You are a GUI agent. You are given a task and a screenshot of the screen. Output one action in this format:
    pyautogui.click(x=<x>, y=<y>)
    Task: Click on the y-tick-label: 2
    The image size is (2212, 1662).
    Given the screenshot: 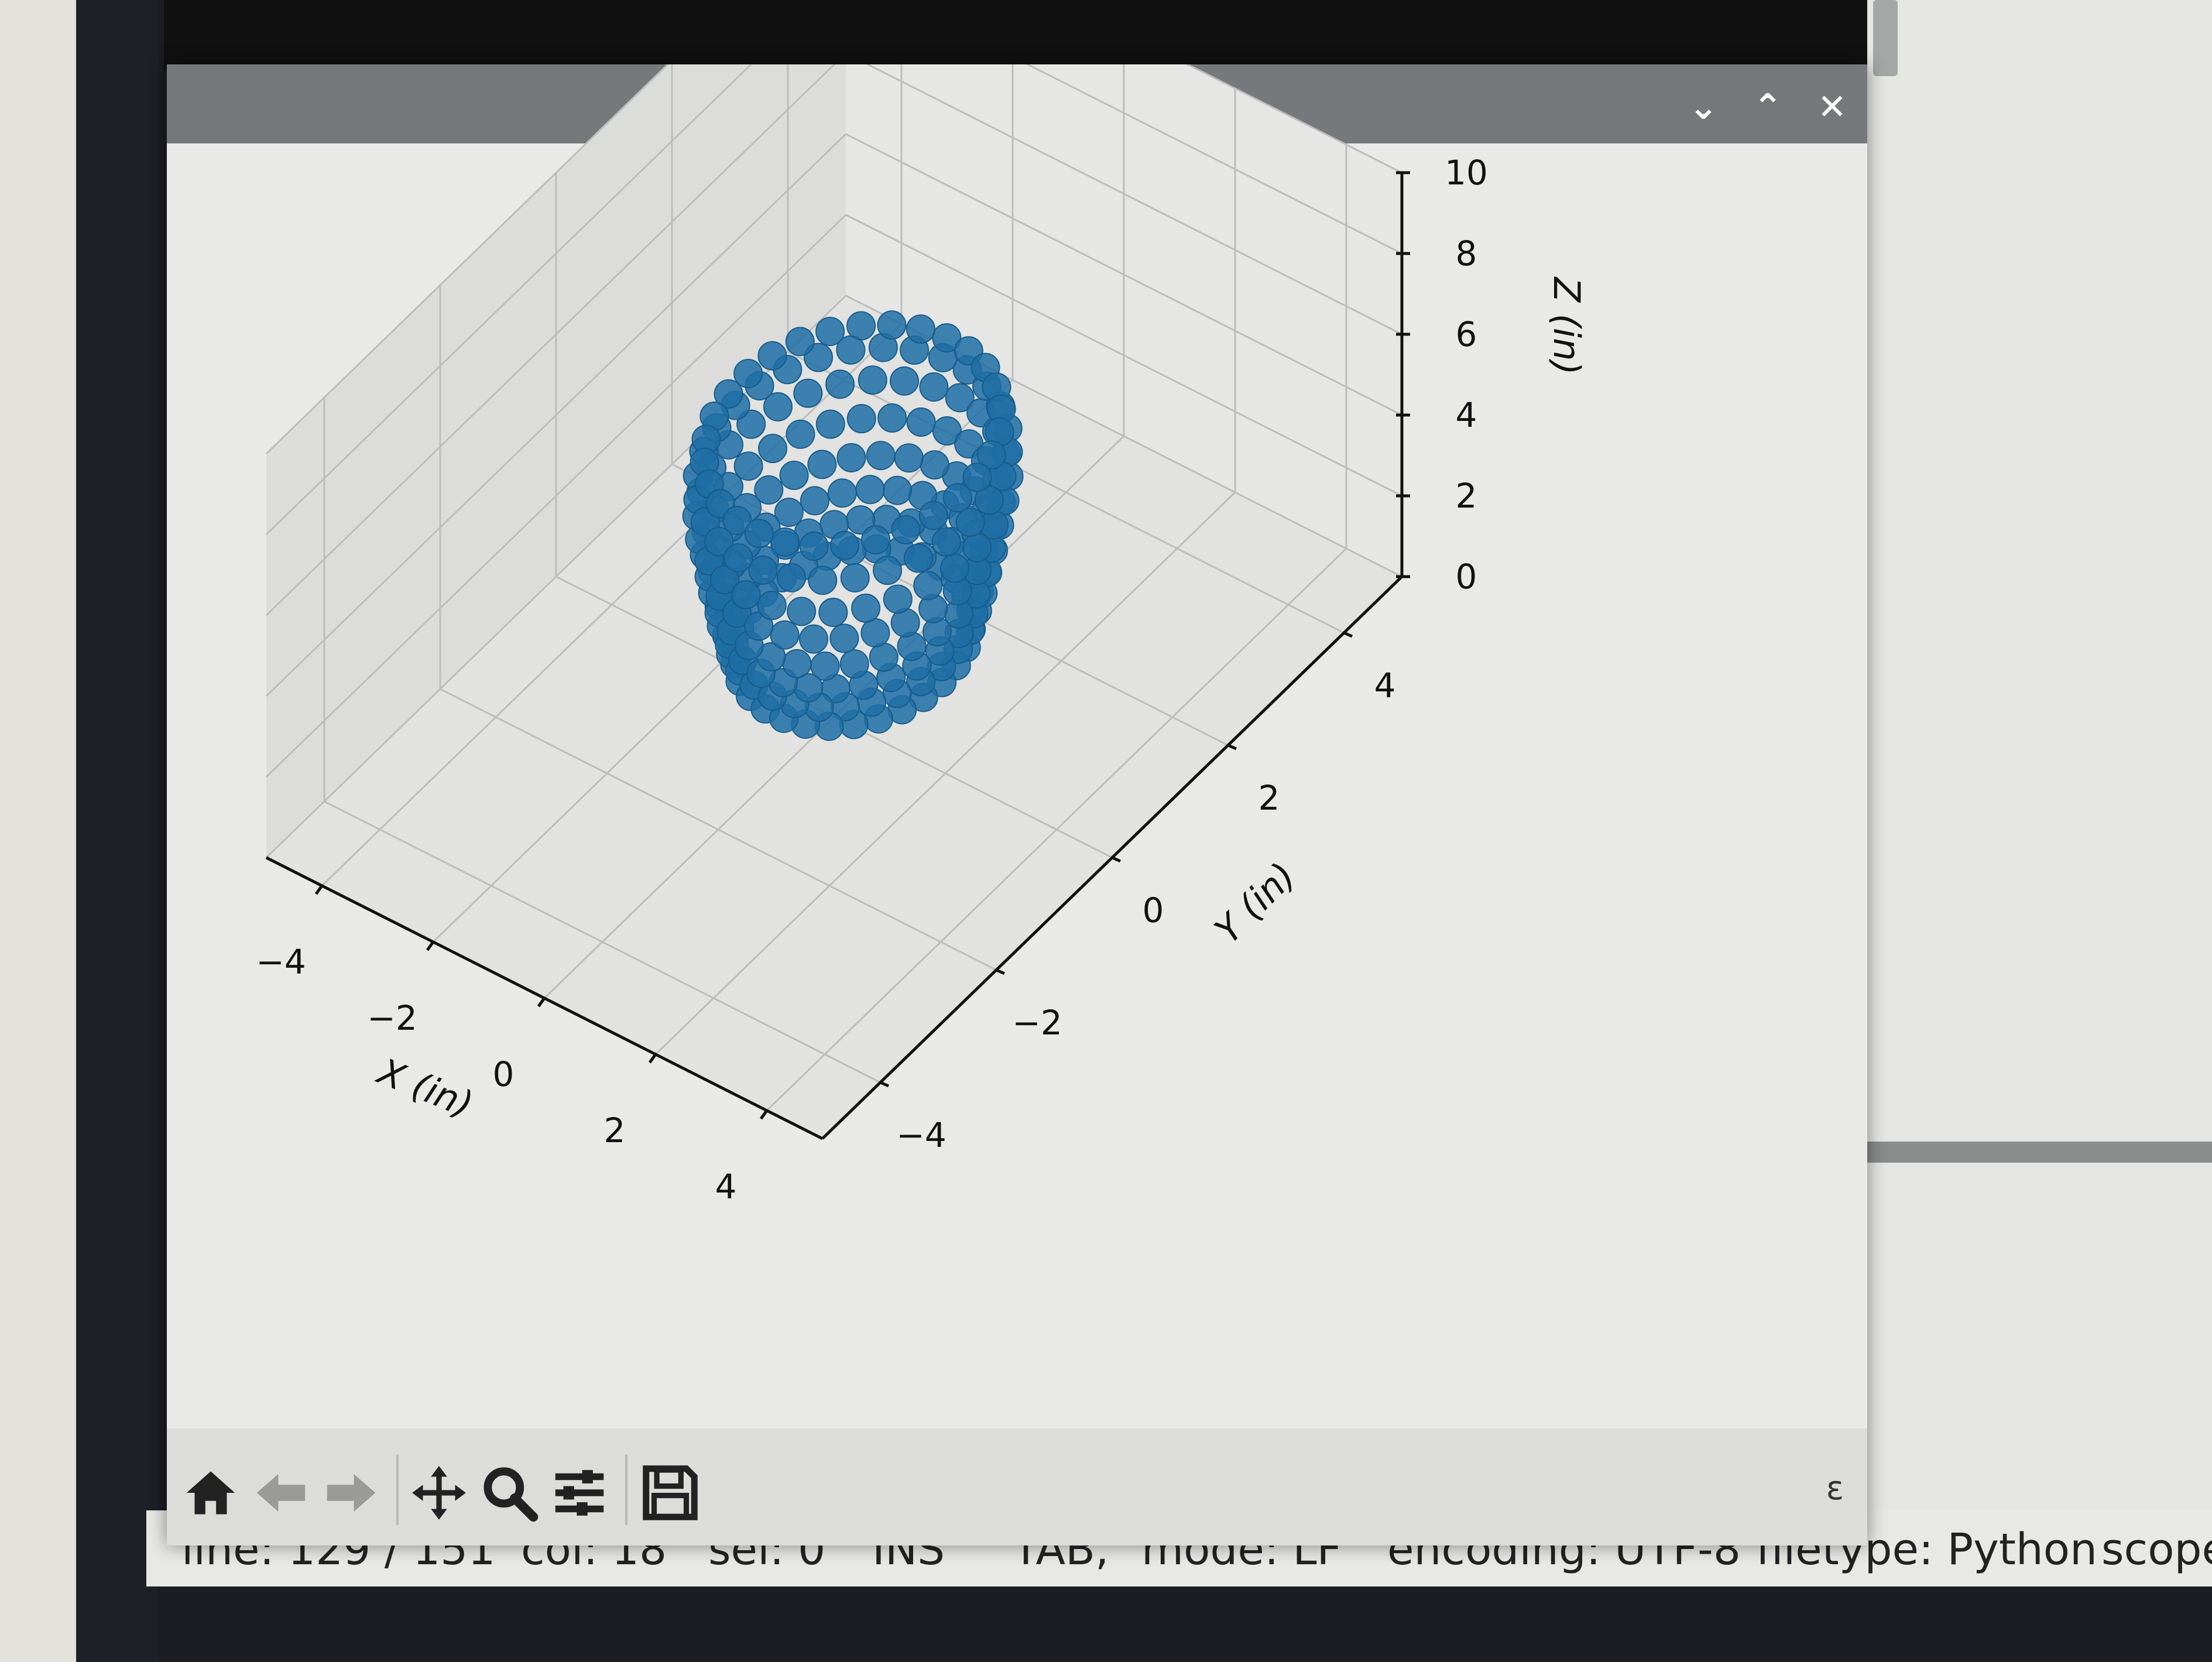 What is the action you would take?
    pyautogui.click(x=1269, y=798)
    